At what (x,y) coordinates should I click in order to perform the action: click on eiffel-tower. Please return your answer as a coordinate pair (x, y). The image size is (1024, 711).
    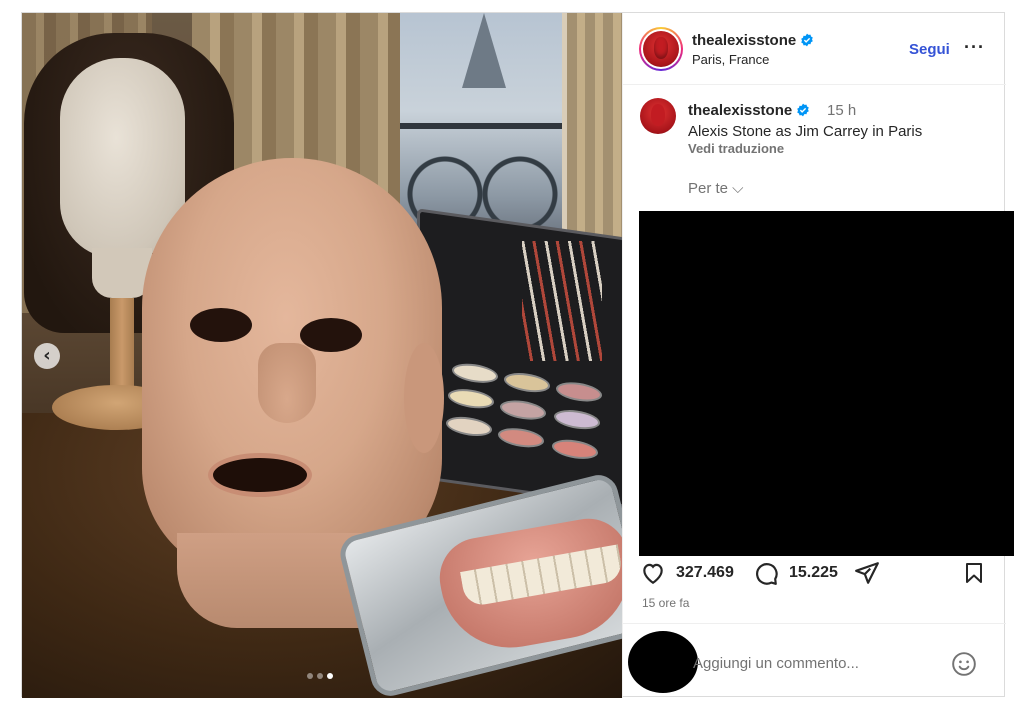
    Looking at the image, I should click on (484, 50).